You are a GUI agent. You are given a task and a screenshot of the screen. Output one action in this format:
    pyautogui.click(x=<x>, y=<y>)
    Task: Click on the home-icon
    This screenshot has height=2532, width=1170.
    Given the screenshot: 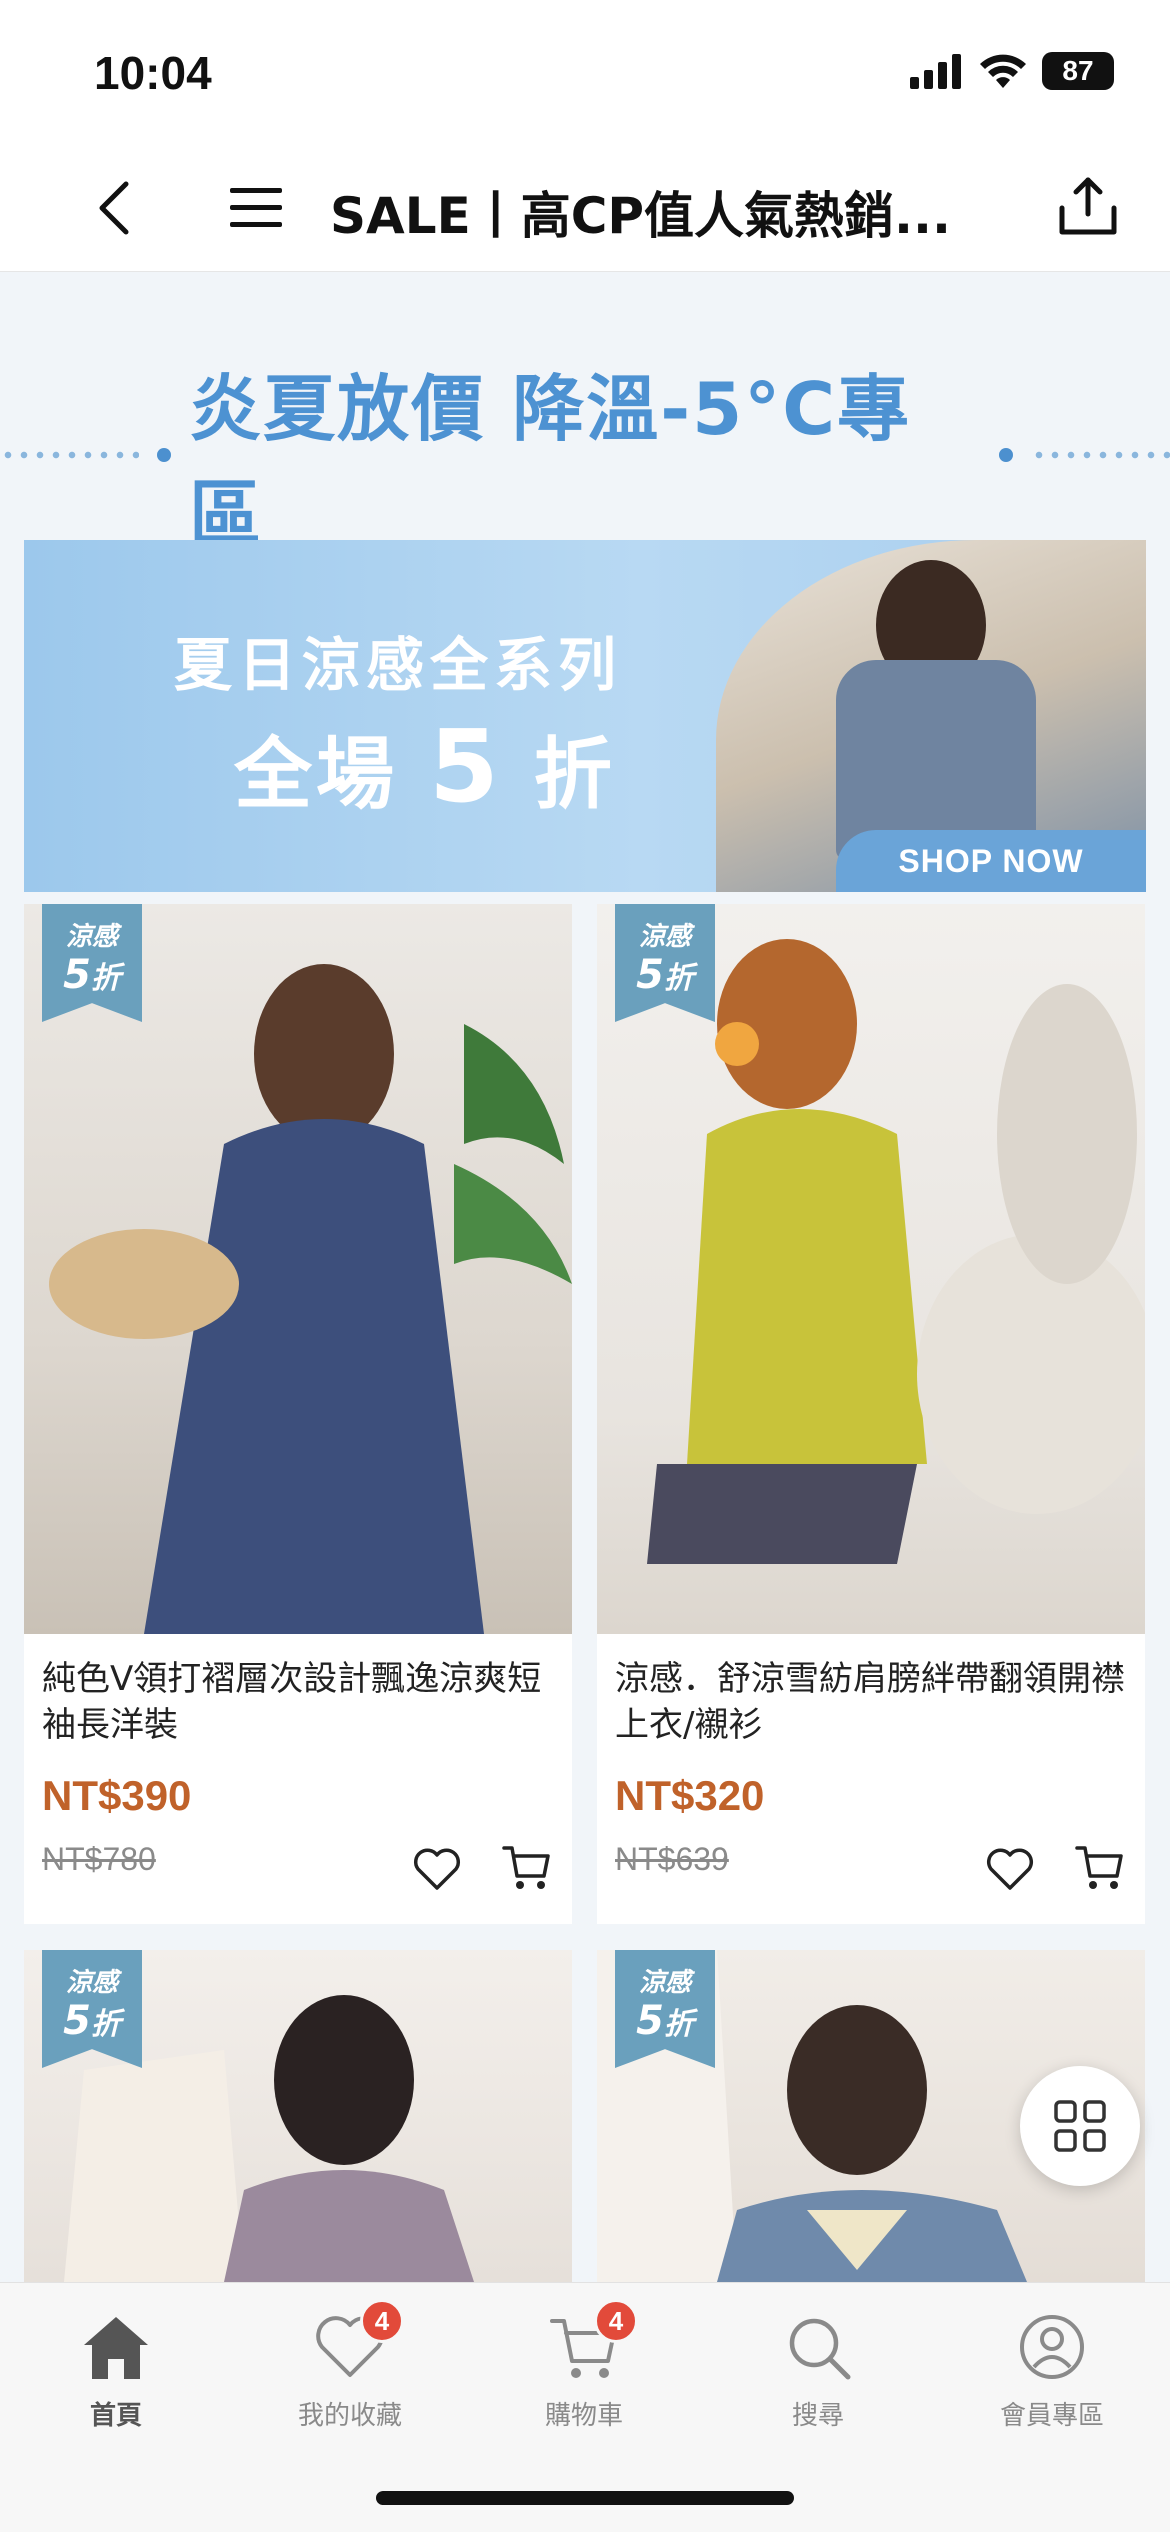 What is the action you would take?
    pyautogui.click(x=116, y=2348)
    